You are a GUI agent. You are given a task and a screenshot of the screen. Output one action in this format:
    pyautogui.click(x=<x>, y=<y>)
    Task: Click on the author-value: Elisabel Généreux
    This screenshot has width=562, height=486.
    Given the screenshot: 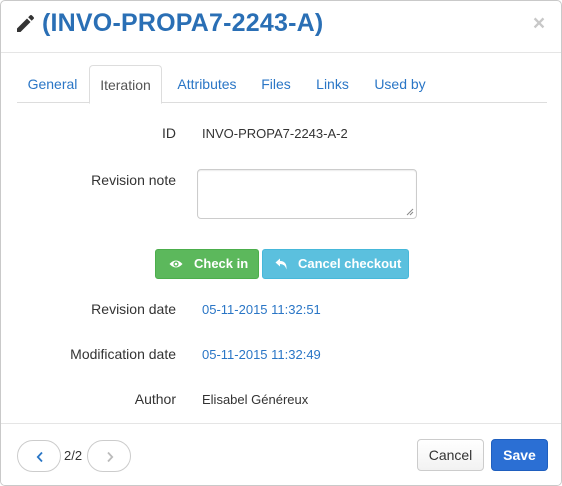 What is the action you would take?
    pyautogui.click(x=255, y=399)
    